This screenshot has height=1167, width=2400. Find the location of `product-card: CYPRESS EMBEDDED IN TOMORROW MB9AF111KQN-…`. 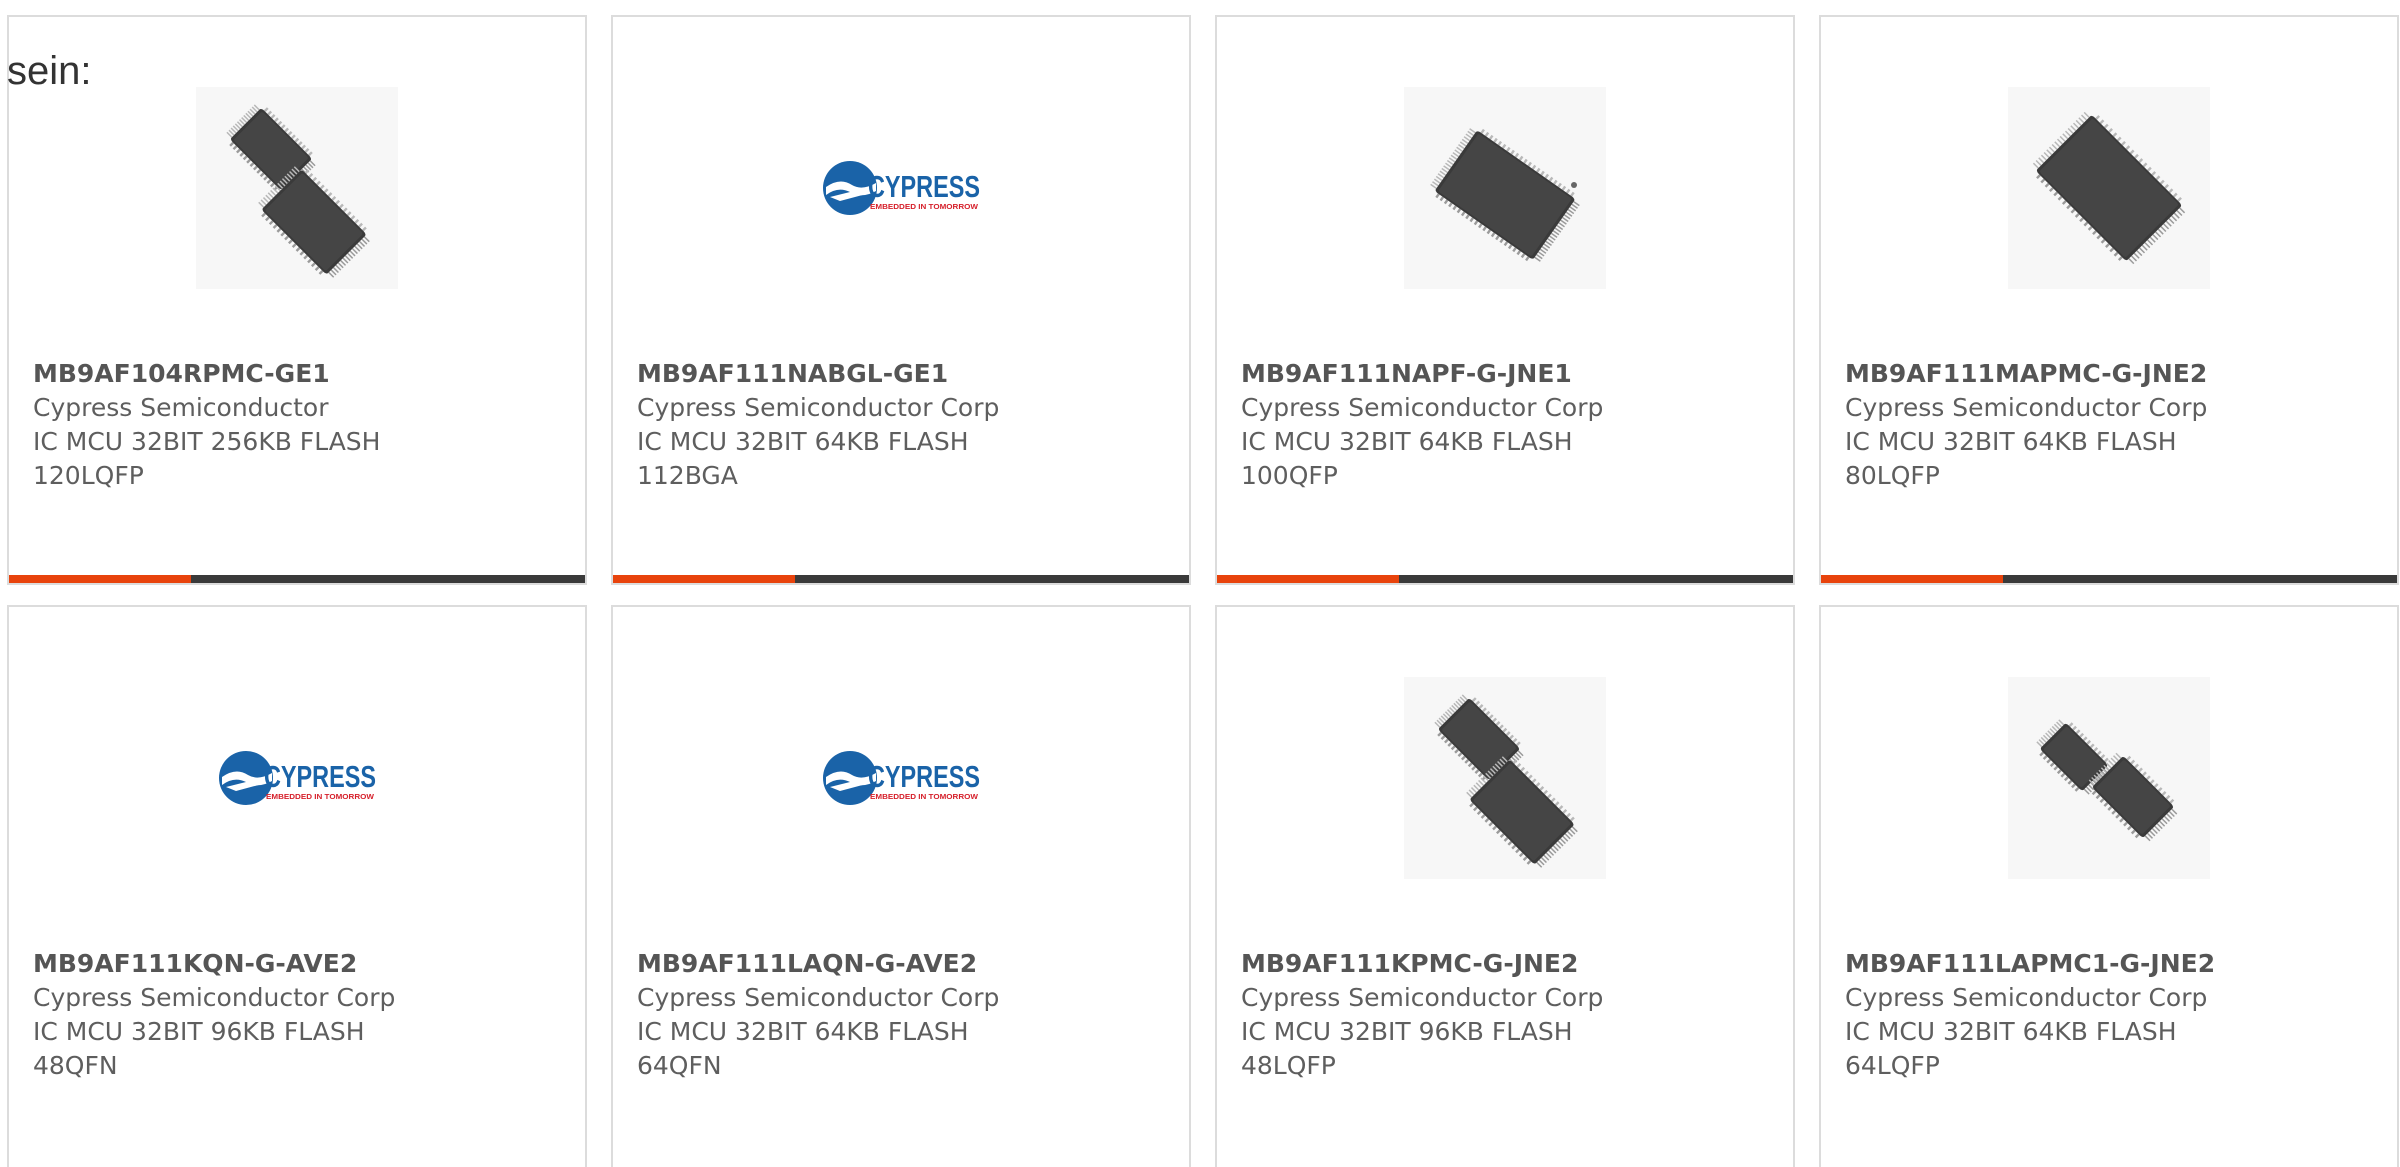

product-card: CYPRESS EMBEDDED IN TOMORROW MB9AF111KQN-… is located at coordinates (297, 886).